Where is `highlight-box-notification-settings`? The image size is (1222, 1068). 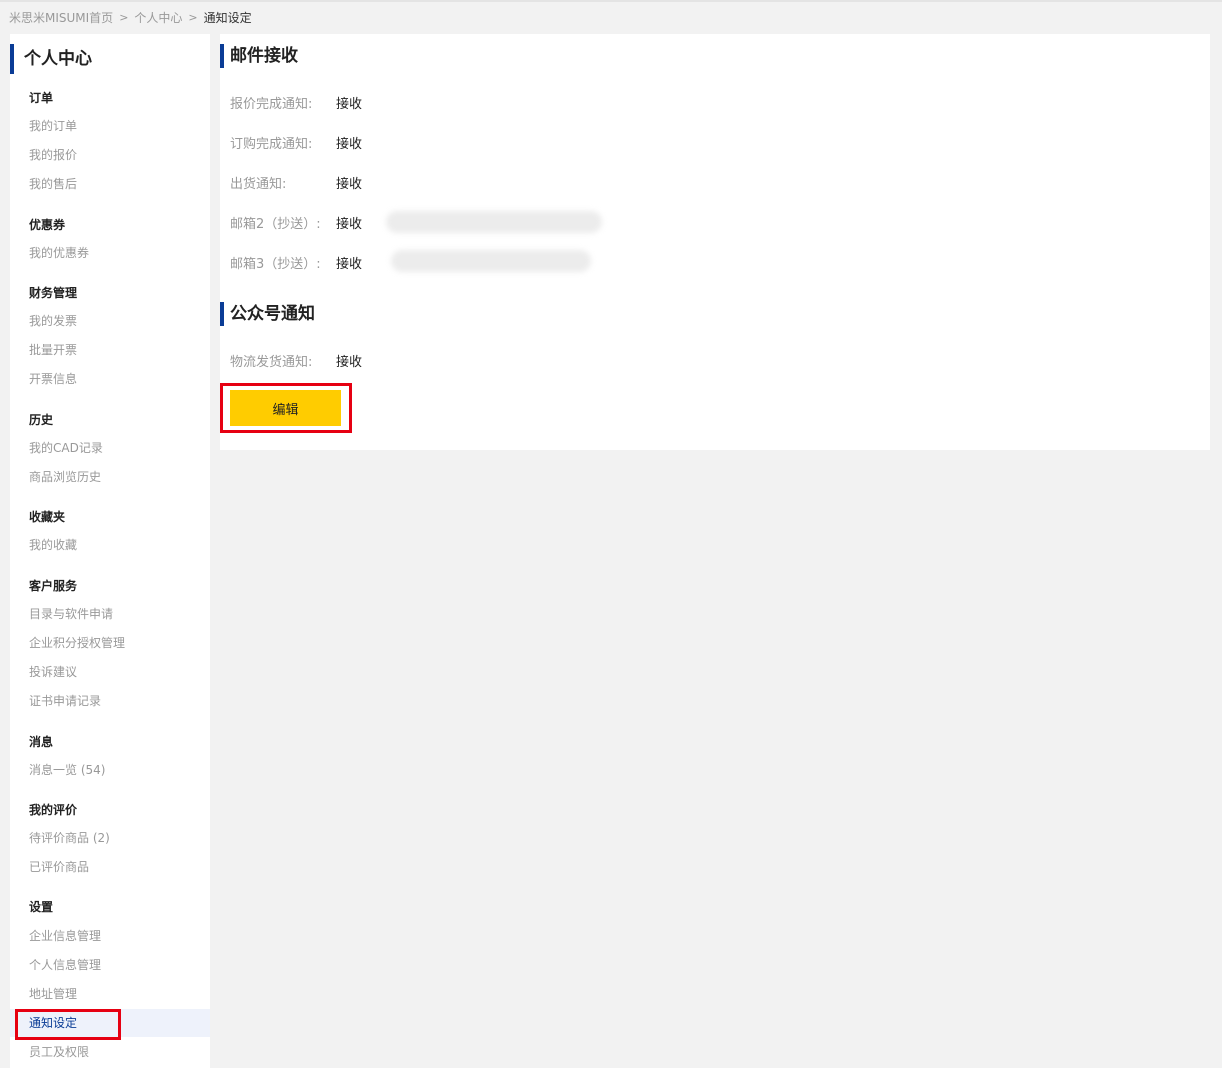 highlight-box-notification-settings is located at coordinates (68, 1024).